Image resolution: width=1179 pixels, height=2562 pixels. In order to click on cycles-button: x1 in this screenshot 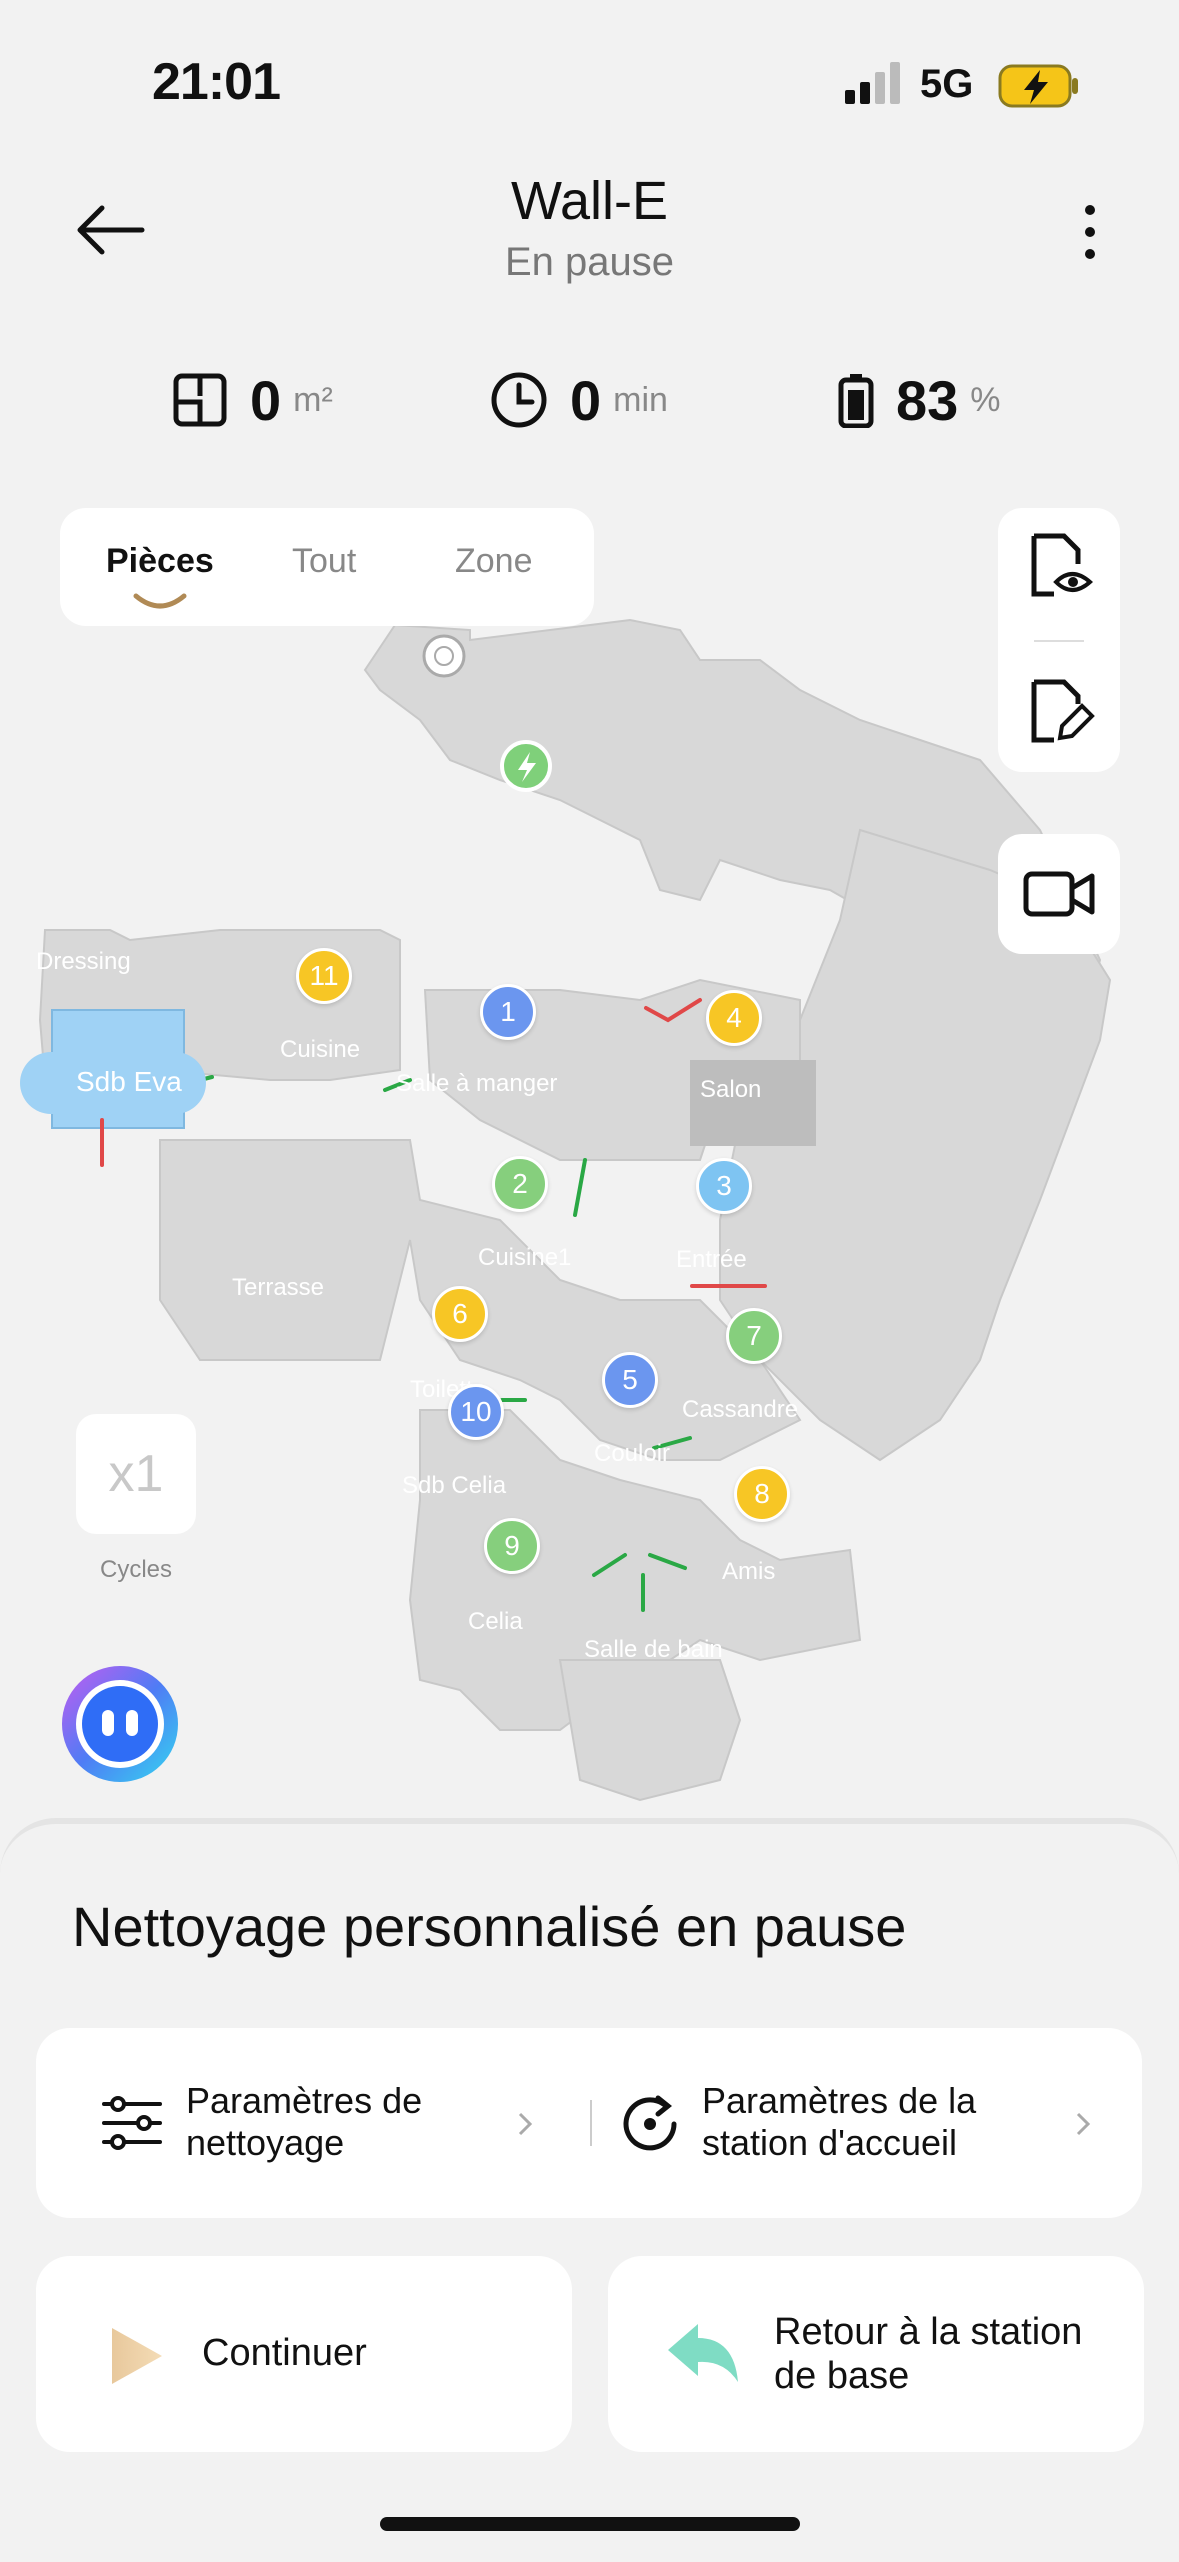, I will do `click(136, 1474)`.